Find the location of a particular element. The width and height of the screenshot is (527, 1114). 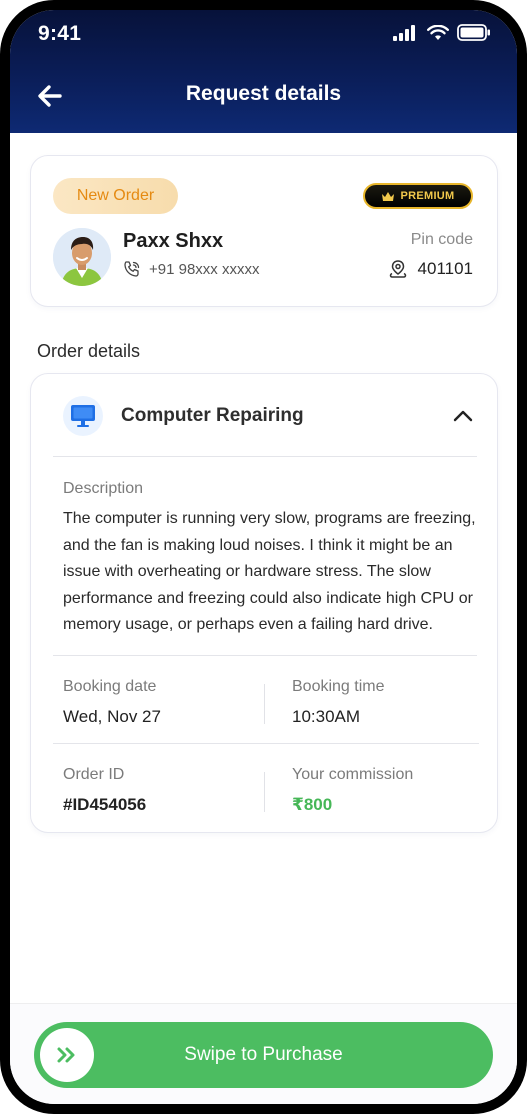

premium-badge: PREMIUM is located at coordinates (418, 196).